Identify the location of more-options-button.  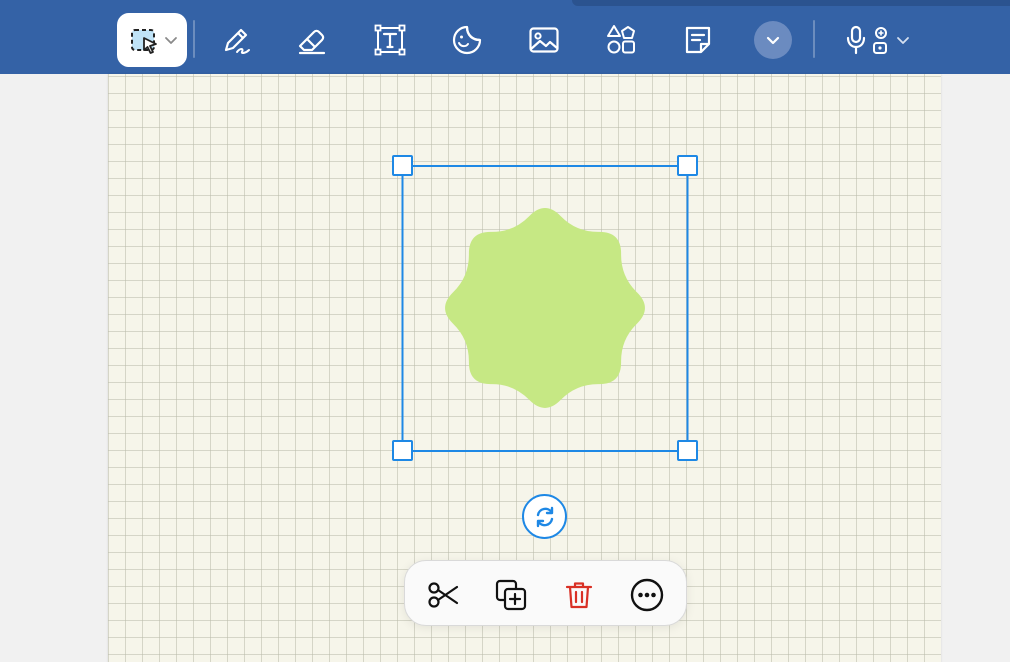
(647, 595).